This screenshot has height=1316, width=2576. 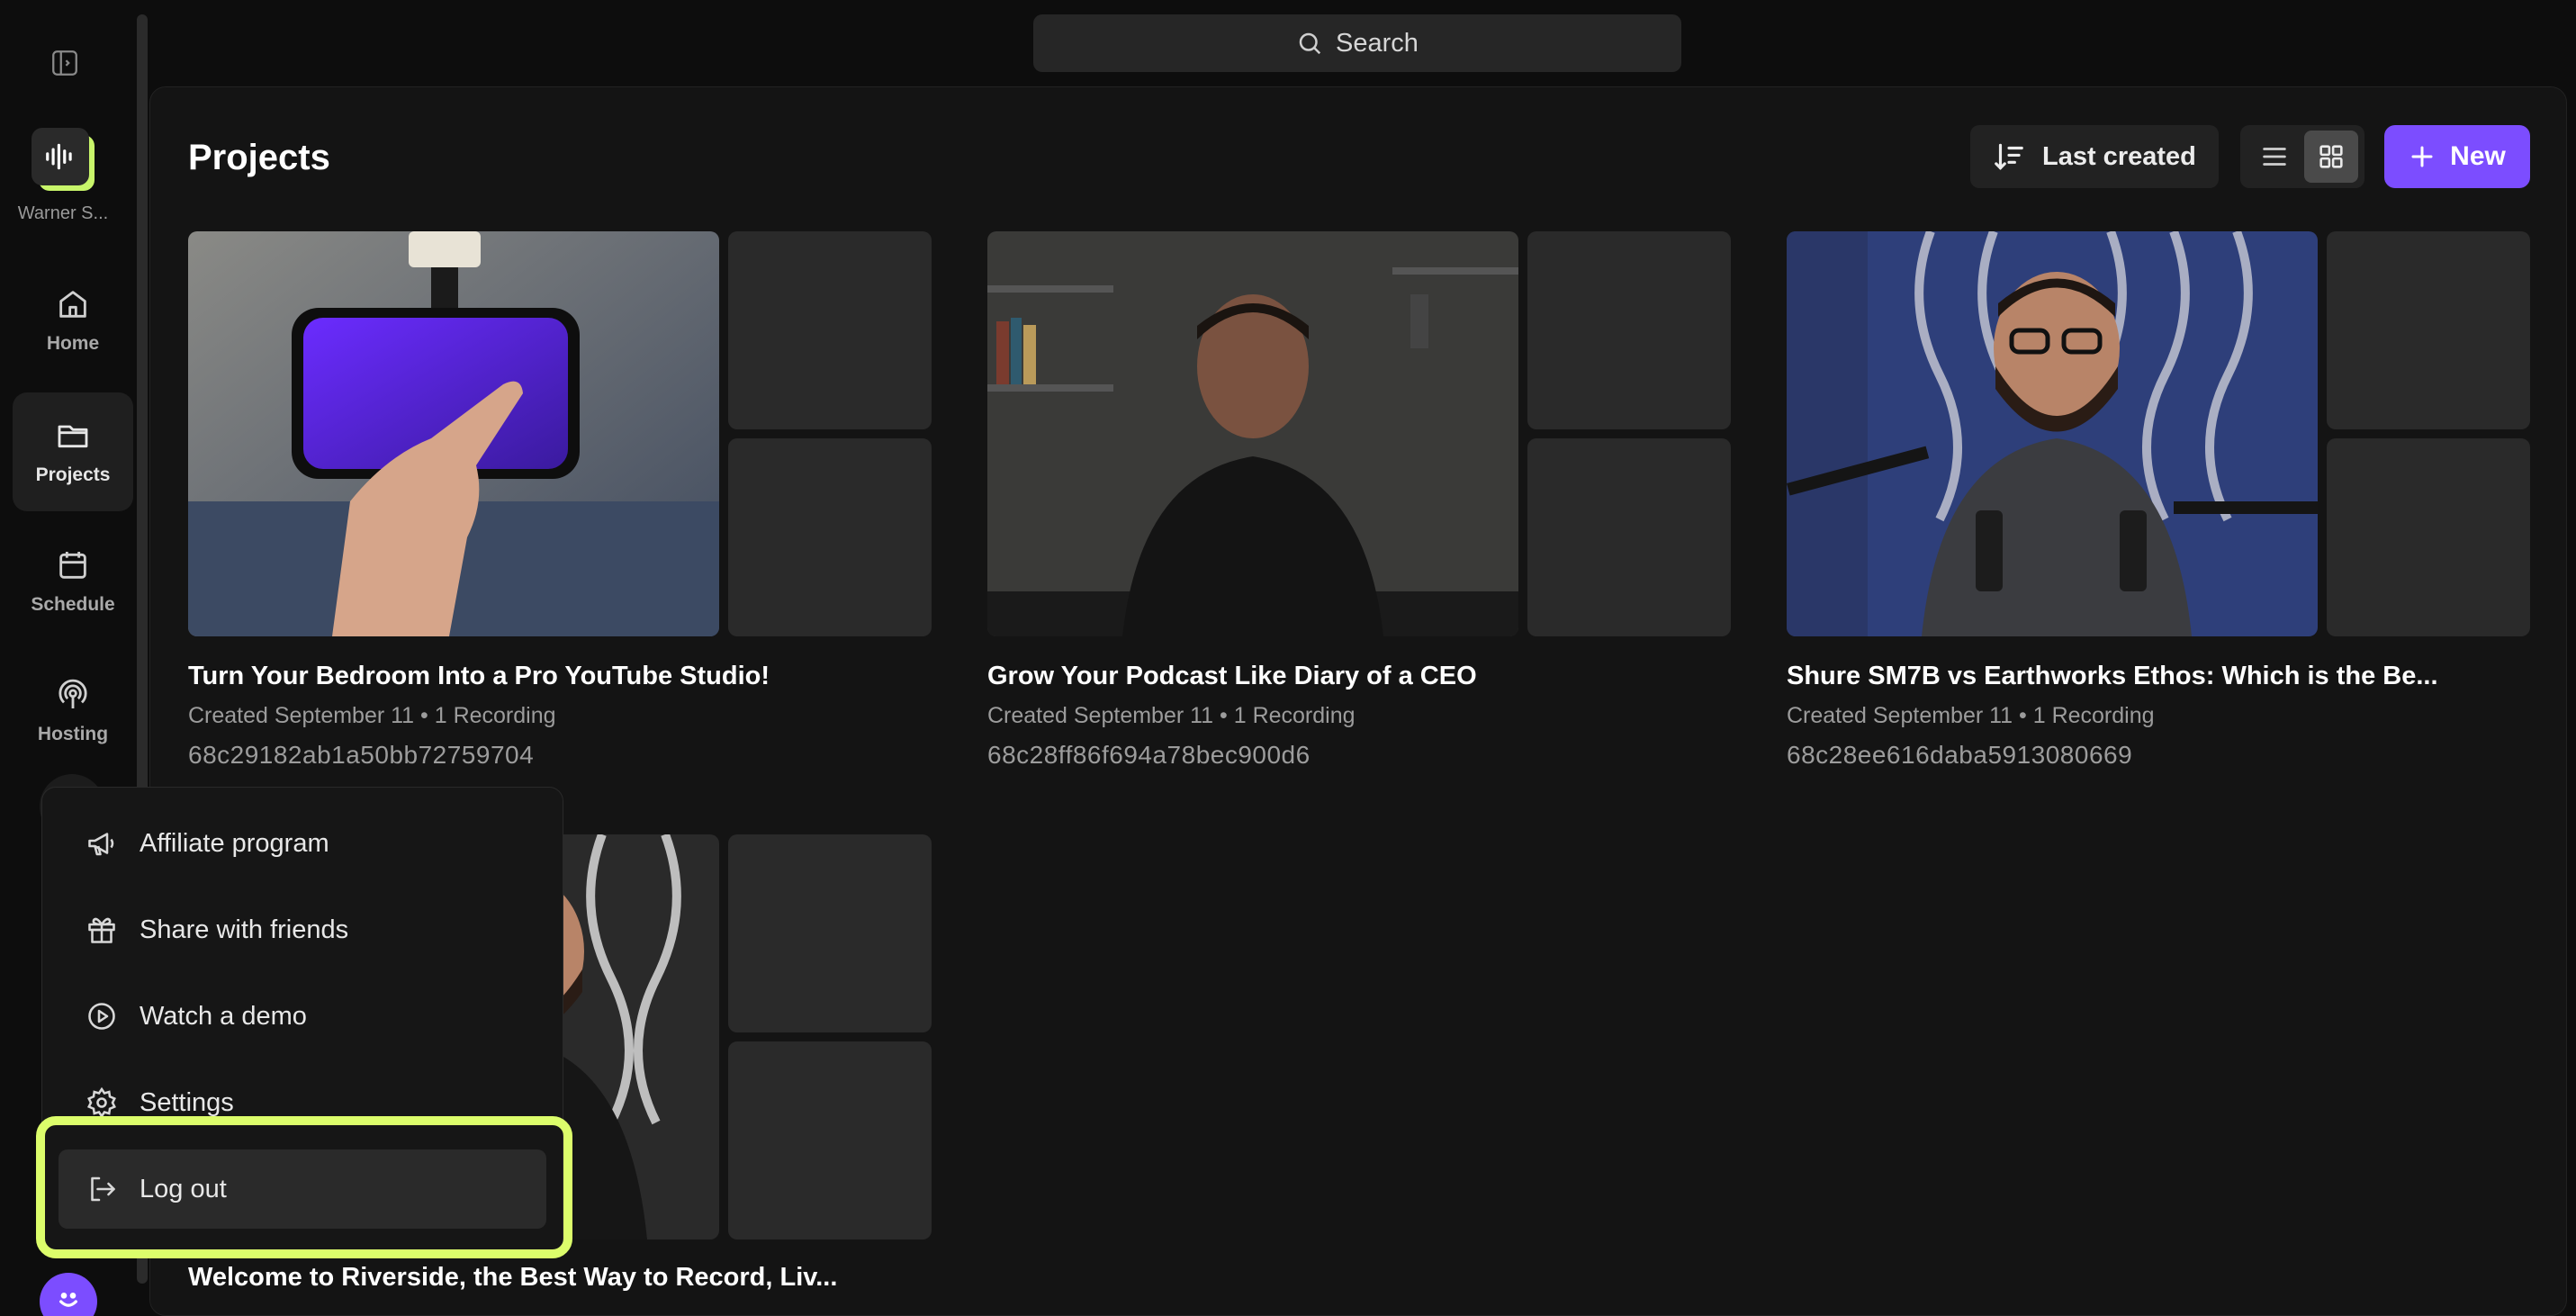 I want to click on sort-button: Last created, so click(x=2094, y=156).